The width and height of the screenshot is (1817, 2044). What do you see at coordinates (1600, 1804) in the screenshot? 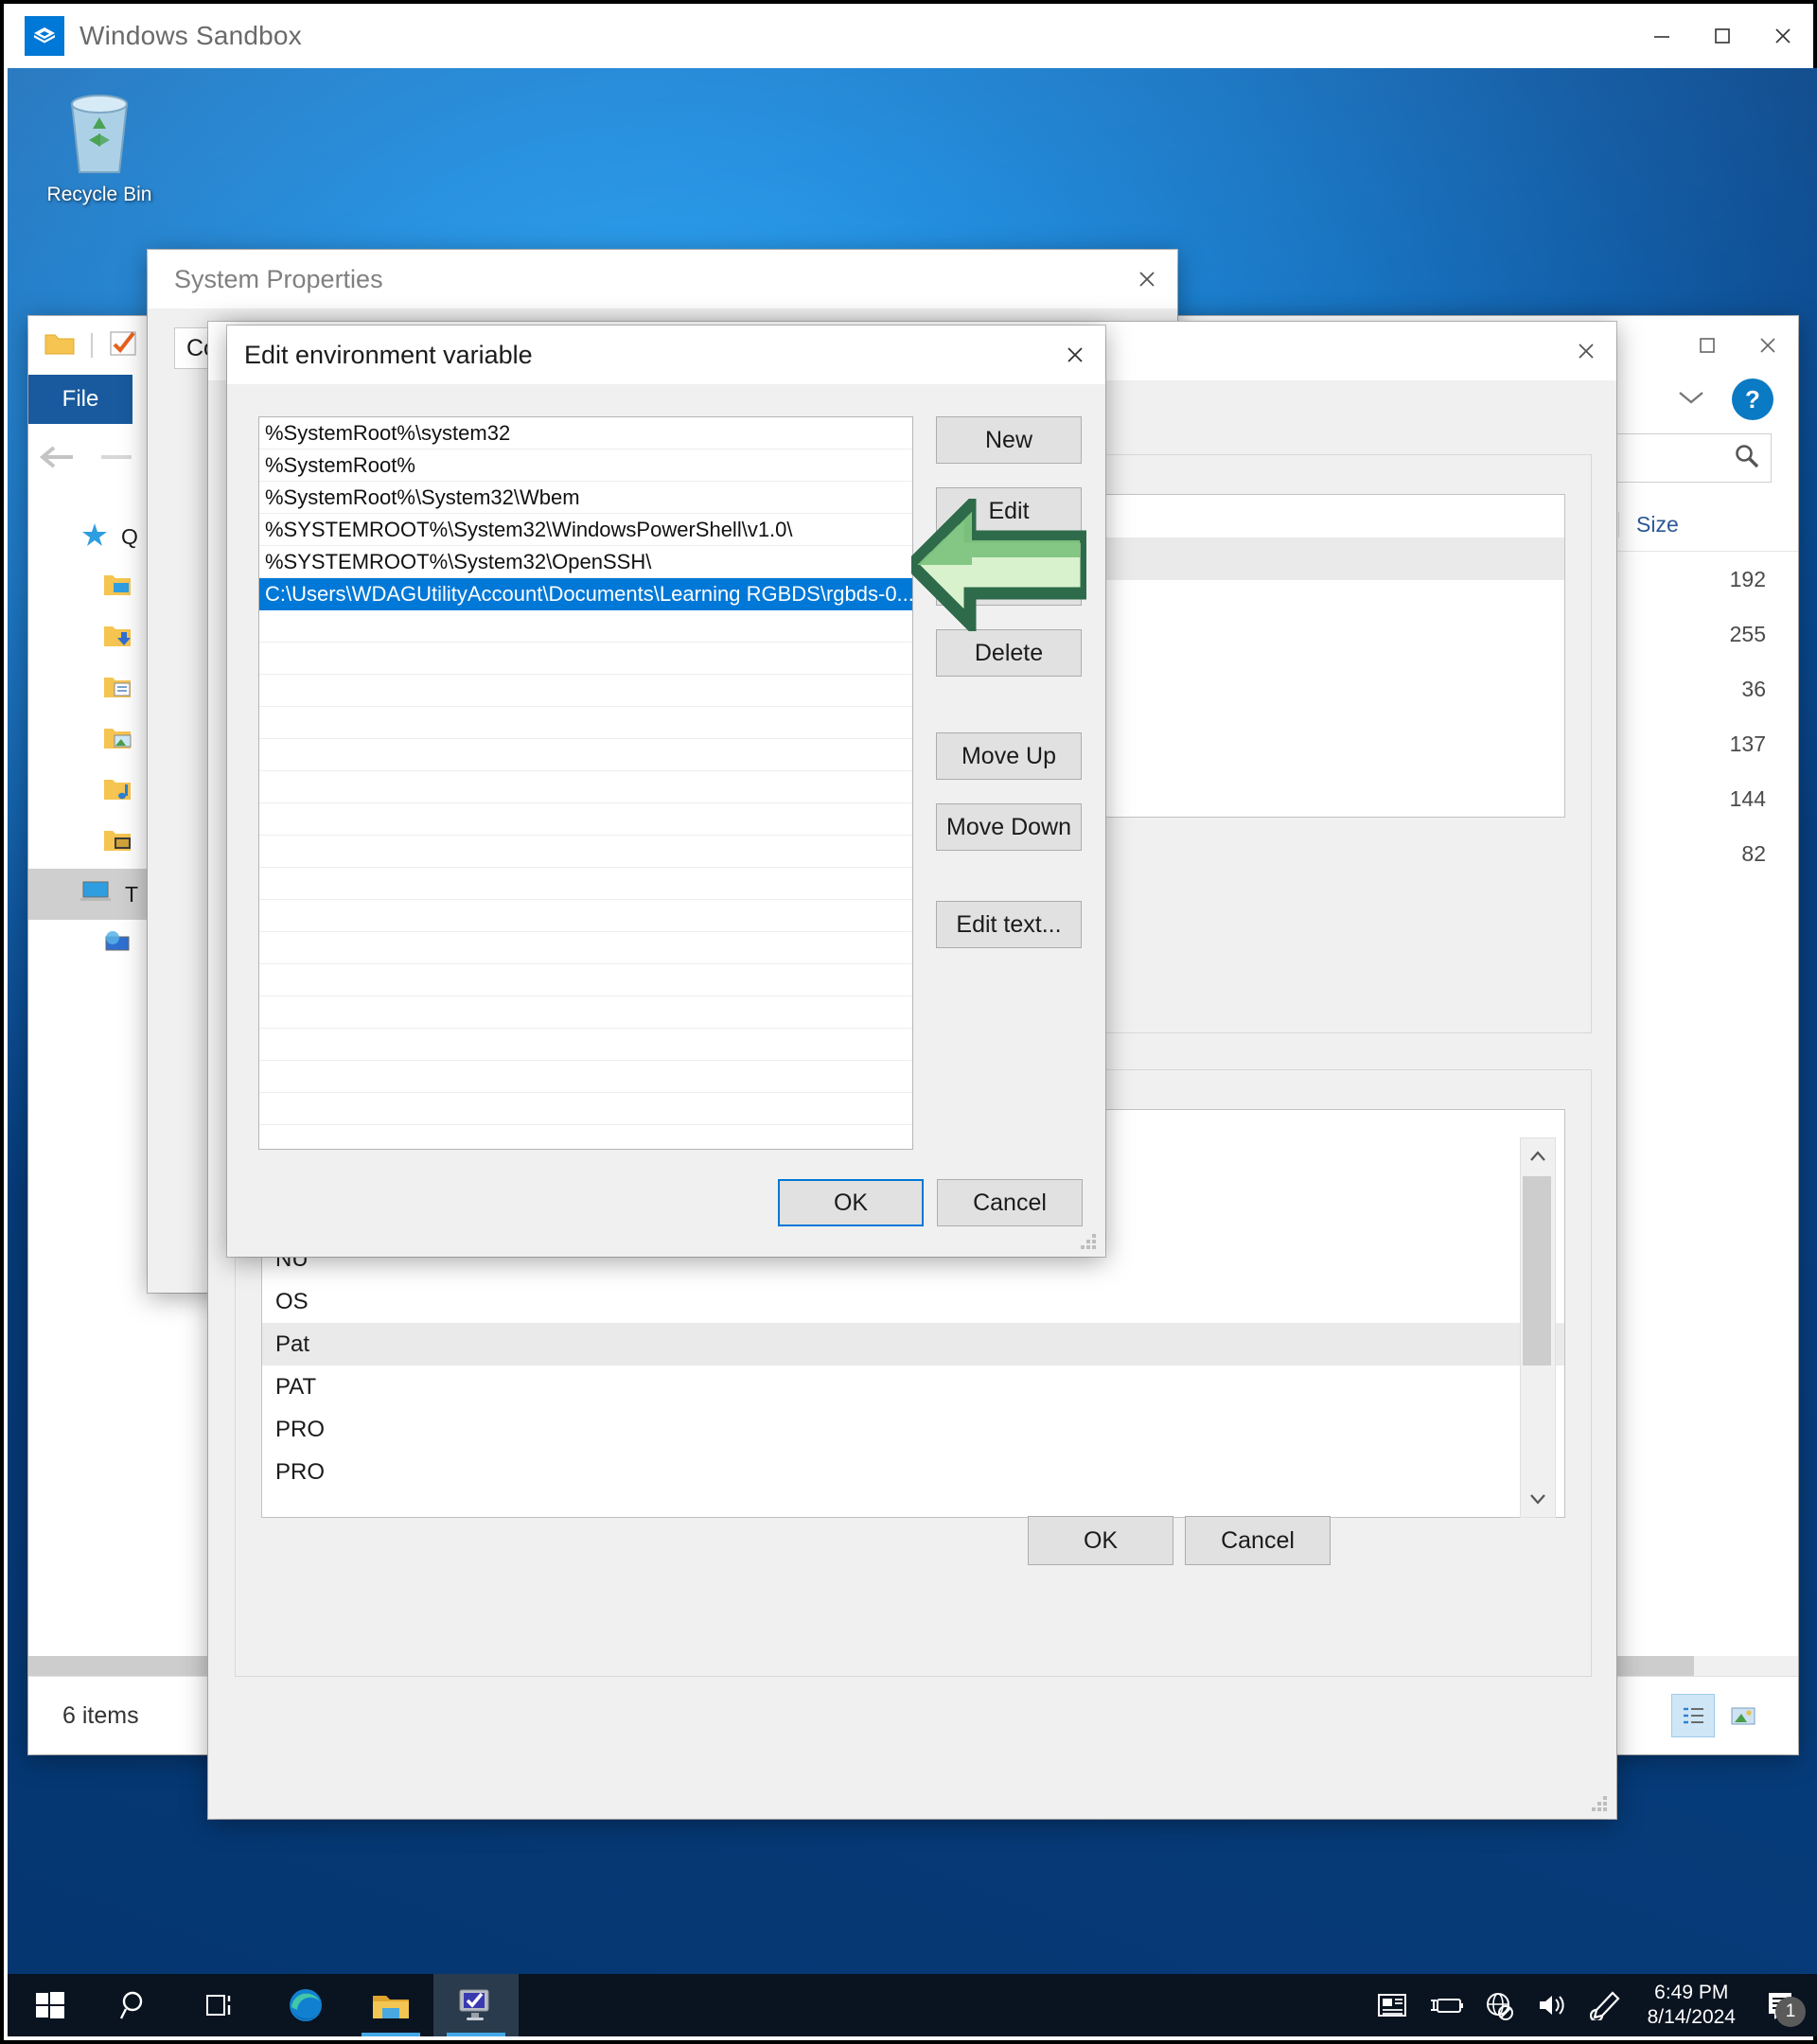
I see `env-resize-grip` at bounding box center [1600, 1804].